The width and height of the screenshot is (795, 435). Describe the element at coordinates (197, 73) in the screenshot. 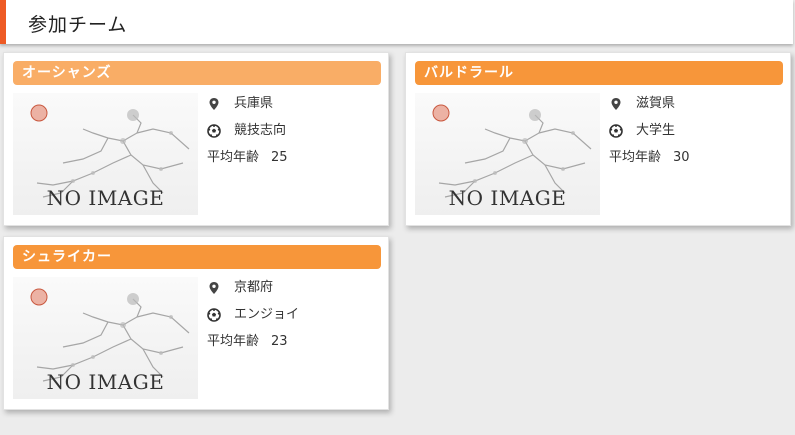

I see `team-name: オーシャンズ` at that location.